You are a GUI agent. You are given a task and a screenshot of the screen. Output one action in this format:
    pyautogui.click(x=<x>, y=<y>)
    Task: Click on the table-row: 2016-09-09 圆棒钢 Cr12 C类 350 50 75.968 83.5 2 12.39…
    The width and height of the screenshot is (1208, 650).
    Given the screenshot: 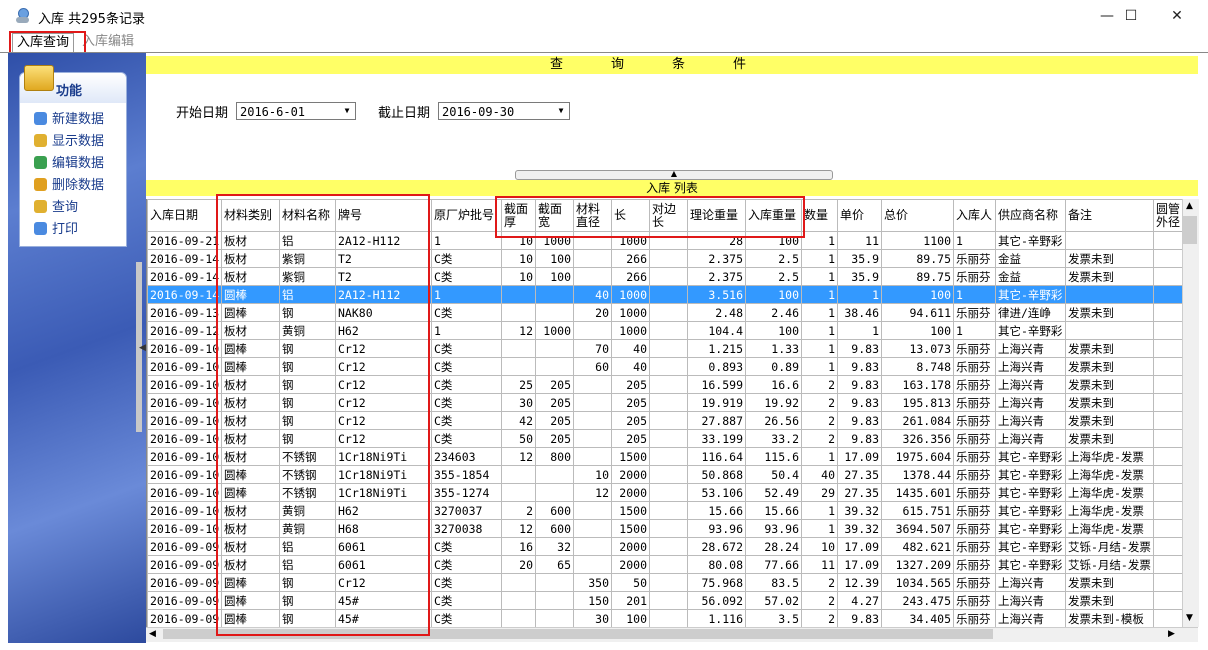 What is the action you would take?
    pyautogui.click(x=665, y=582)
    